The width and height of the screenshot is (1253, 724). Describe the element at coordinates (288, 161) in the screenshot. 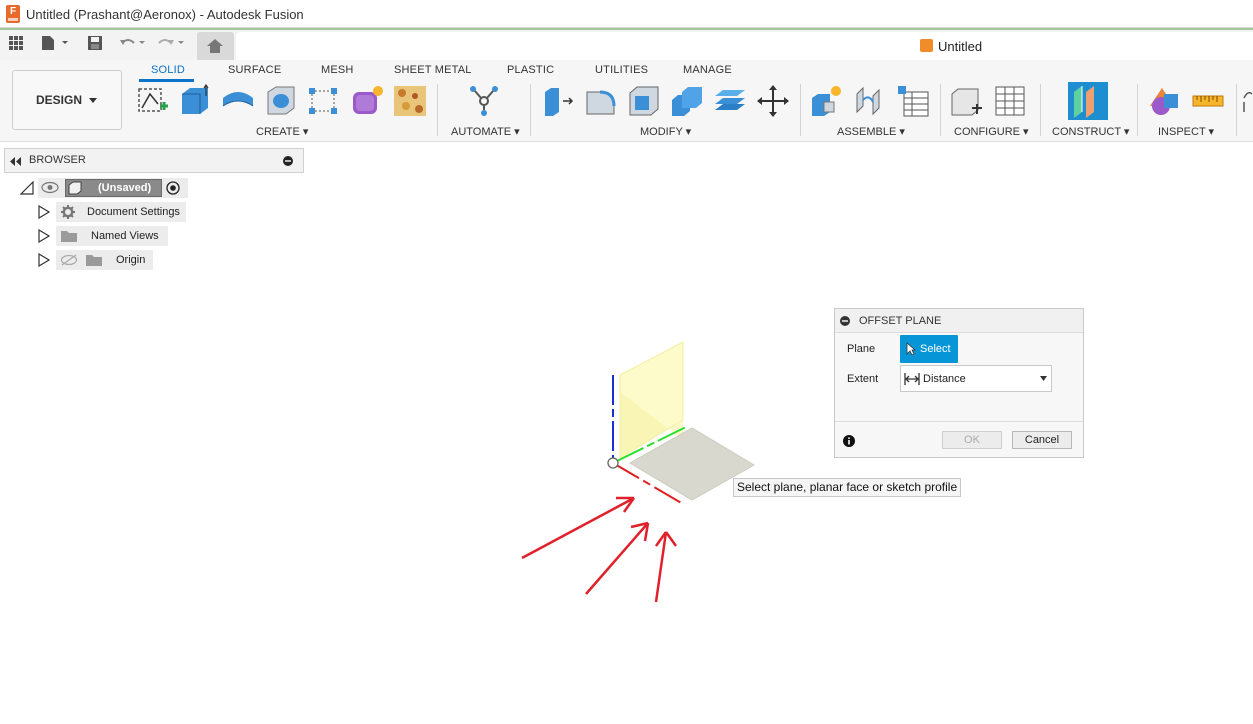

I see `browser-options-icon` at that location.